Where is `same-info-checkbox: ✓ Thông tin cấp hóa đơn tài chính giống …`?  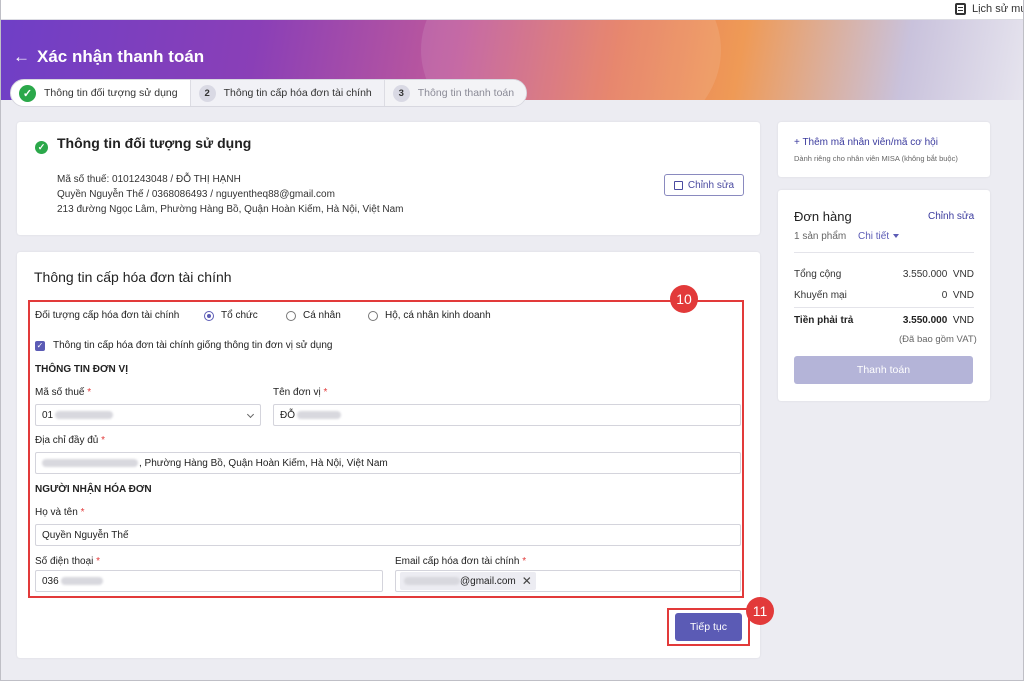 same-info-checkbox: ✓ Thông tin cấp hóa đơn tài chính giống … is located at coordinates (183, 345).